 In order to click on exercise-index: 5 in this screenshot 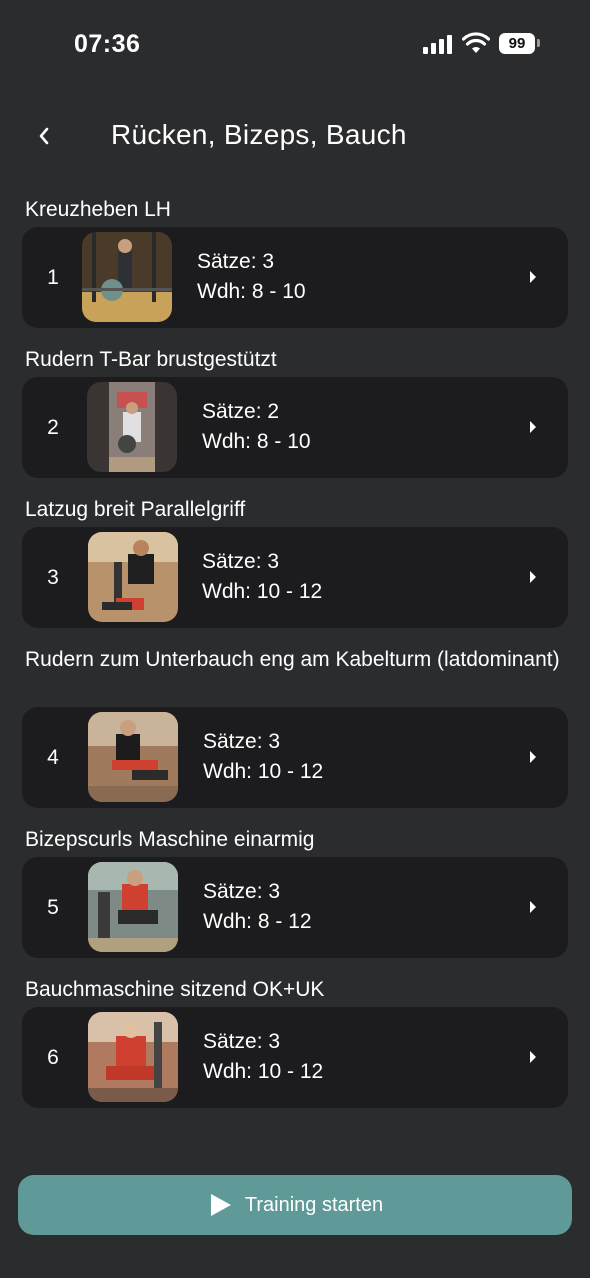, I will do `click(53, 907)`.